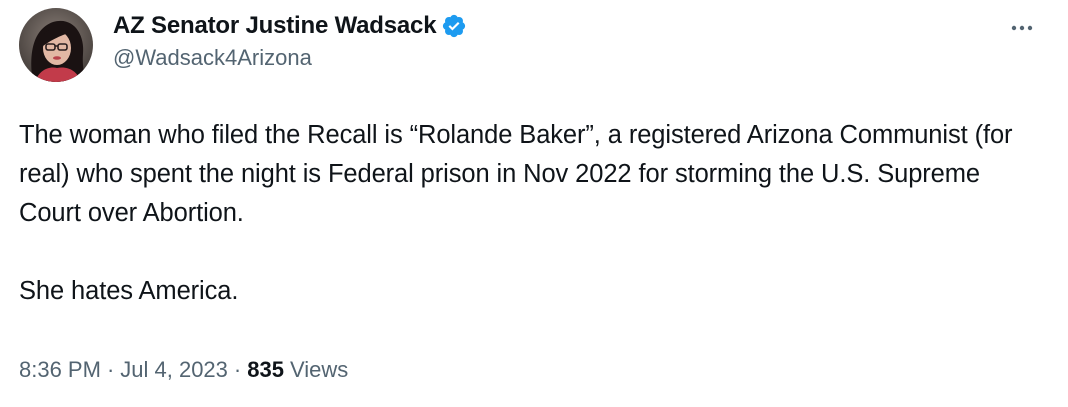 The width and height of the screenshot is (1068, 407). Describe the element at coordinates (1022, 28) in the screenshot. I see `more-options-icon` at that location.